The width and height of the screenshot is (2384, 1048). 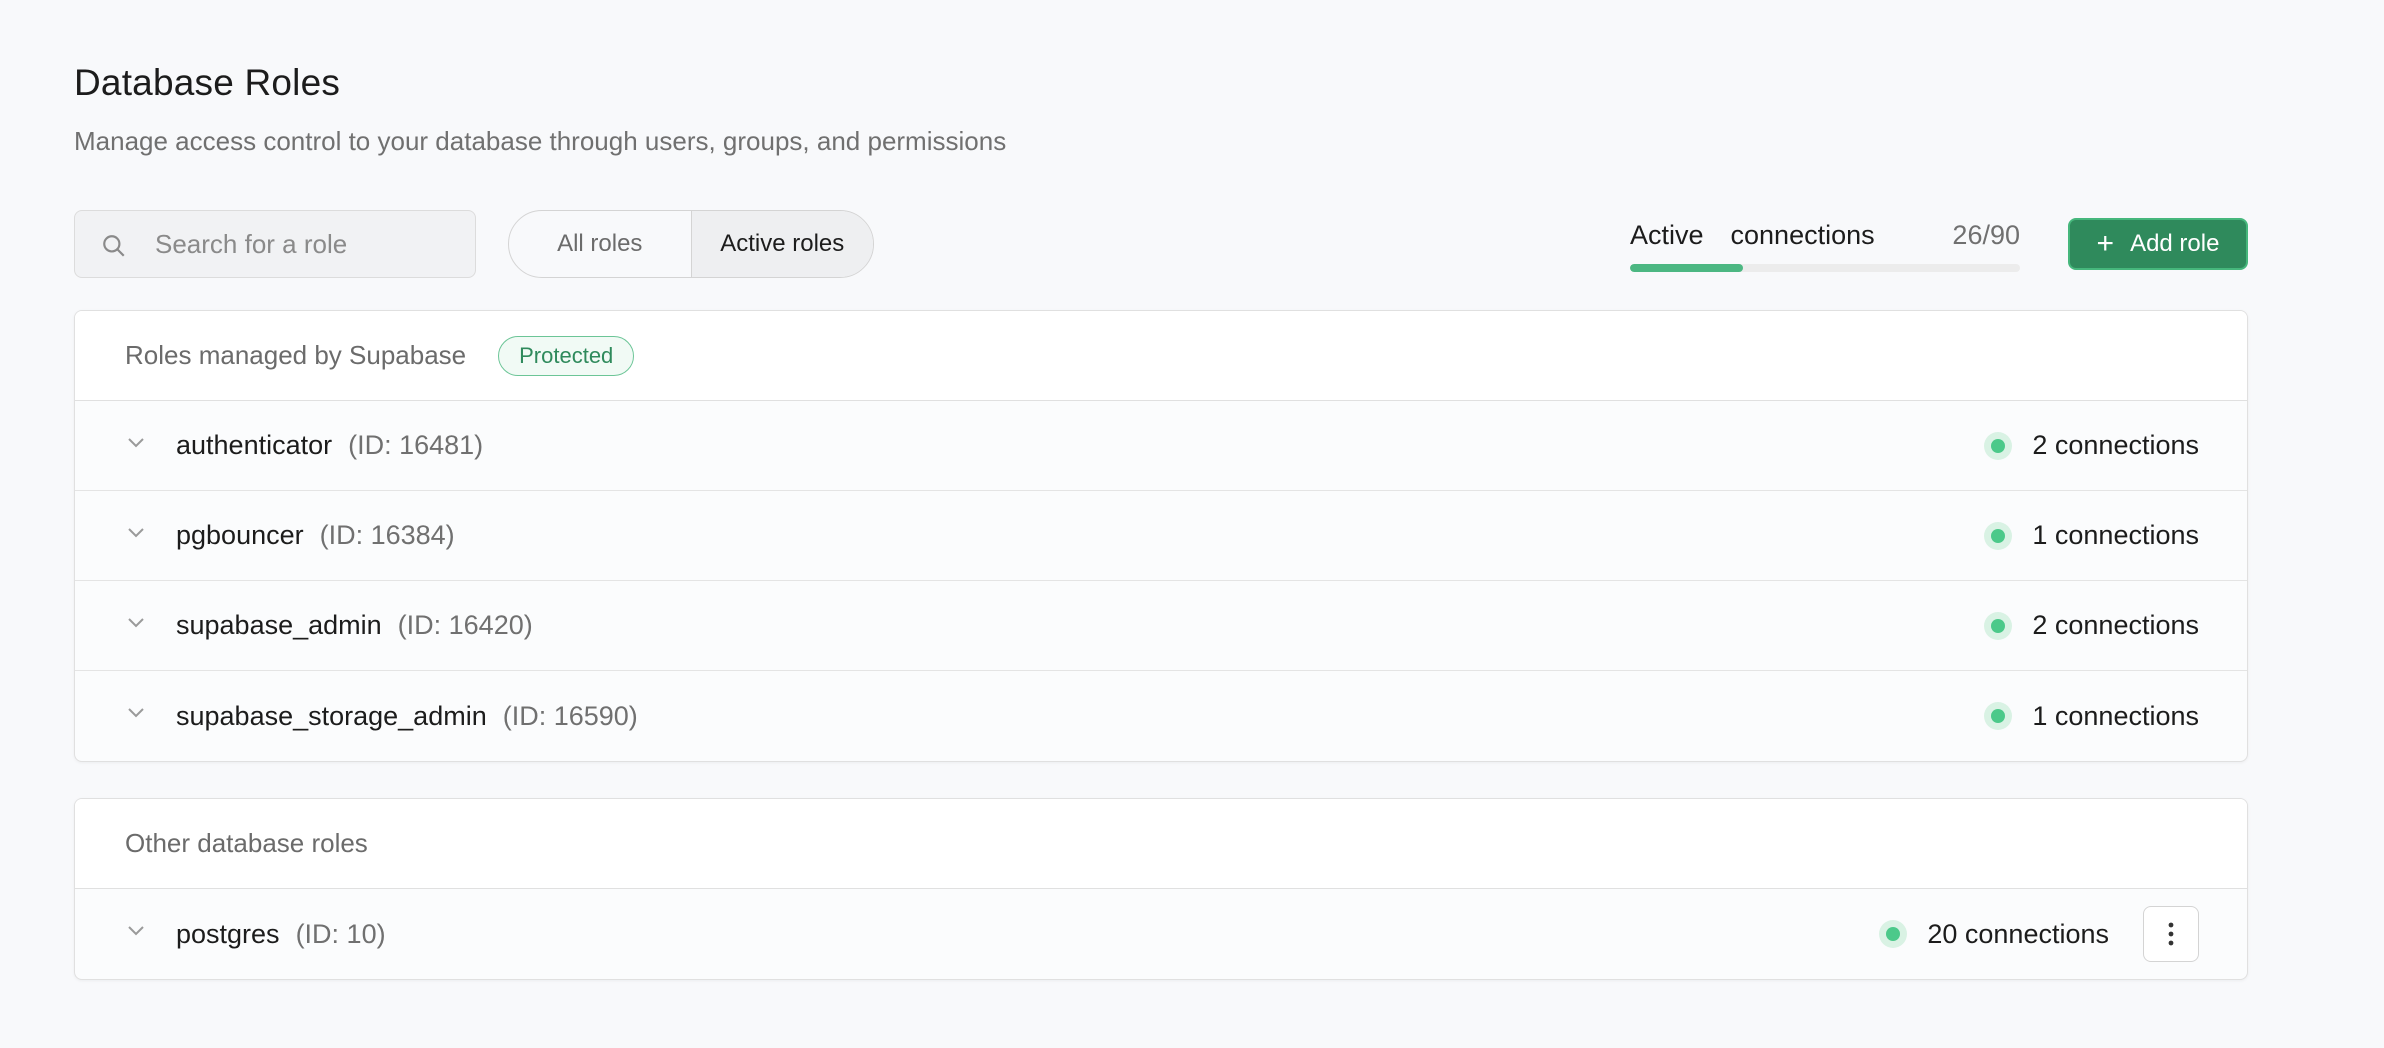 I want to click on role-row: supabase_admin (ID: 16420) 2 connections, so click(x=1161, y=626).